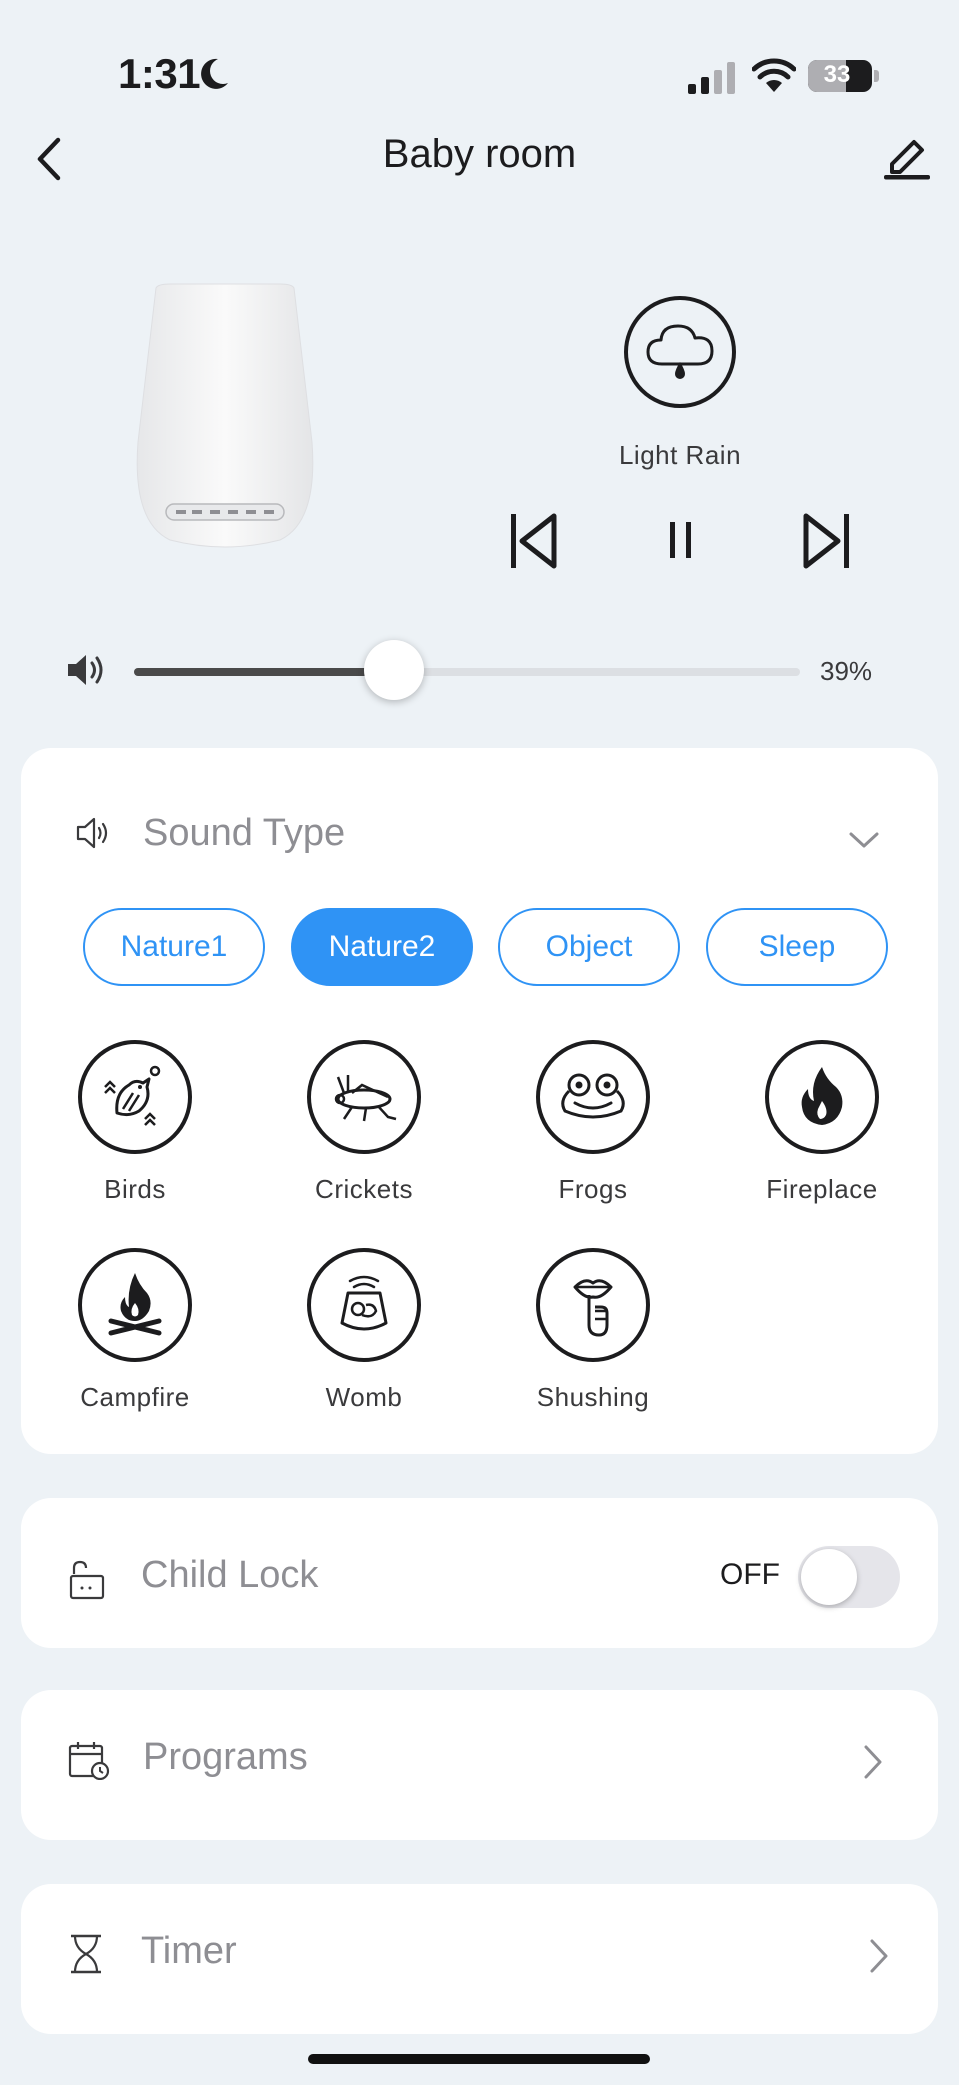 The width and height of the screenshot is (959, 2085). Describe the element at coordinates (822, 1189) in the screenshot. I see `sound-label: Fireplace` at that location.